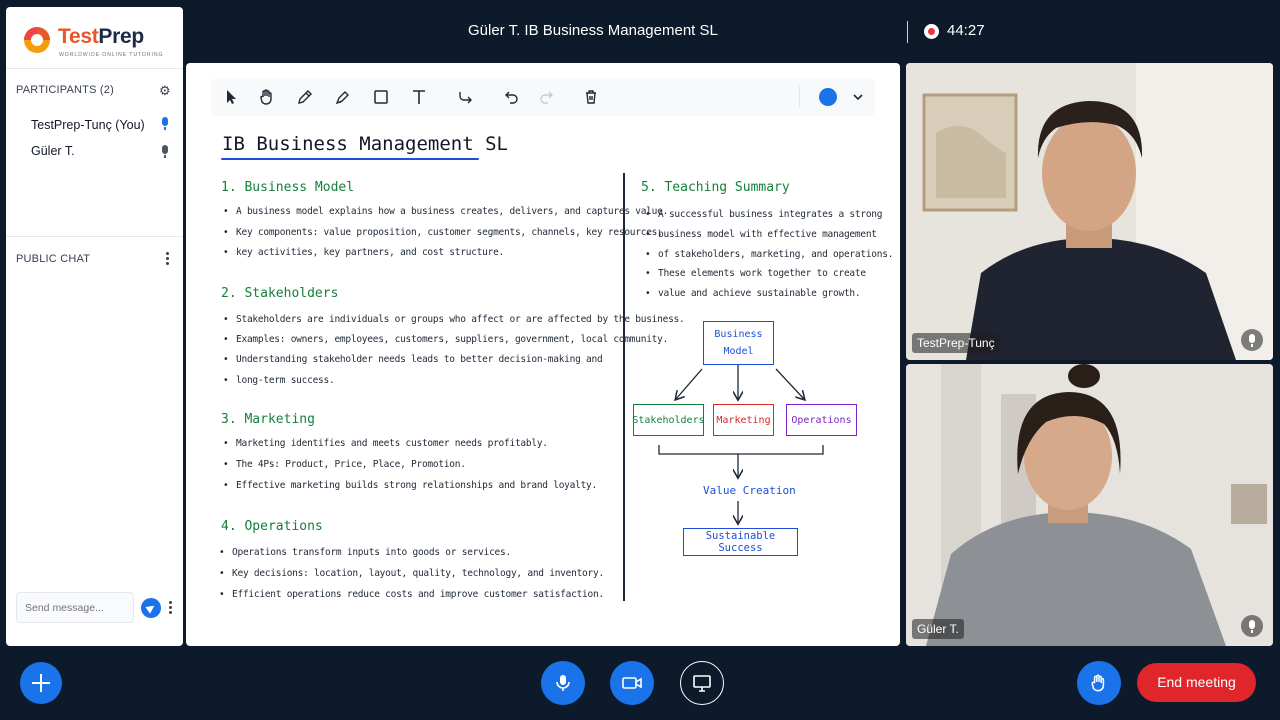 Image resolution: width=1280 pixels, height=720 pixels. Describe the element at coordinates (931, 31) in the screenshot. I see `record-icon` at that location.